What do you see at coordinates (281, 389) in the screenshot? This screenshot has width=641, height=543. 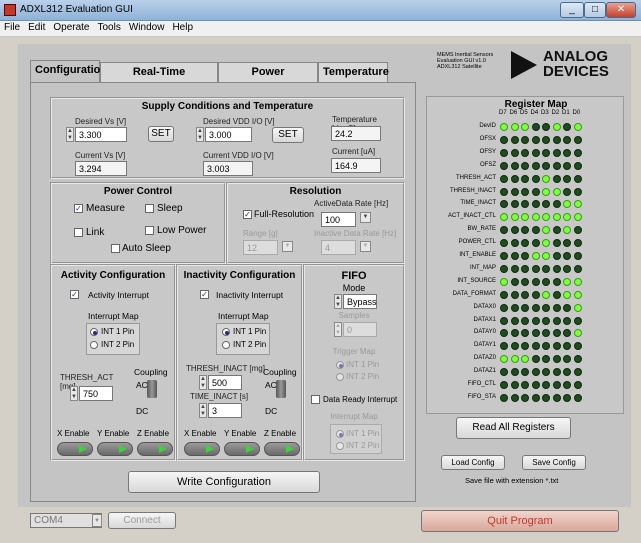 I see `inactivity-coupling-switch` at bounding box center [281, 389].